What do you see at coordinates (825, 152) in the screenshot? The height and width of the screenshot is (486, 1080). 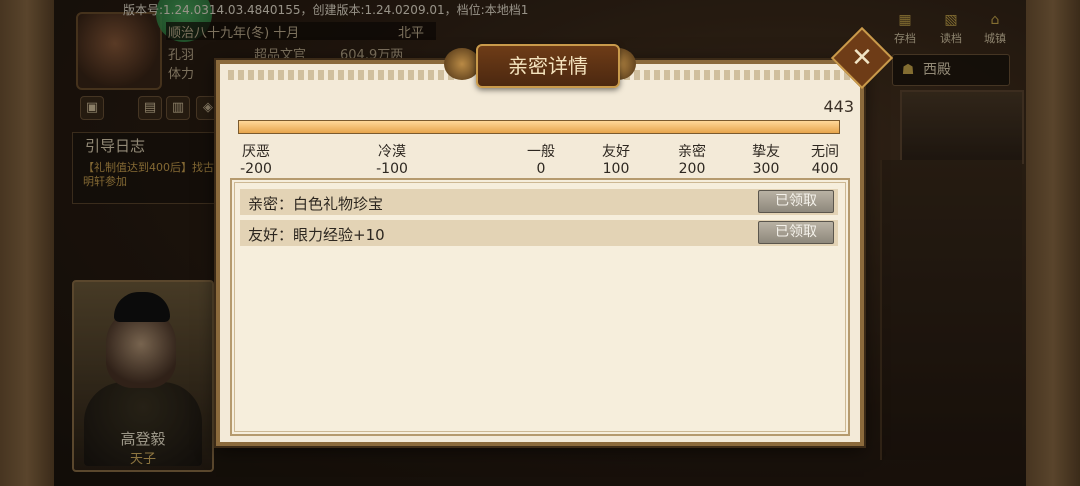 I see `tick-label: 无间` at bounding box center [825, 152].